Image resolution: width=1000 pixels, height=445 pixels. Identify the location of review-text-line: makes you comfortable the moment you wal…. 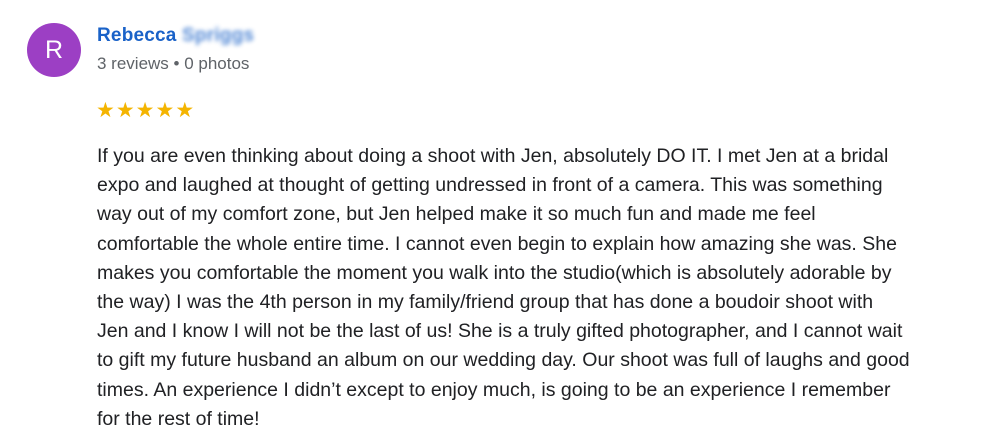
(494, 272).